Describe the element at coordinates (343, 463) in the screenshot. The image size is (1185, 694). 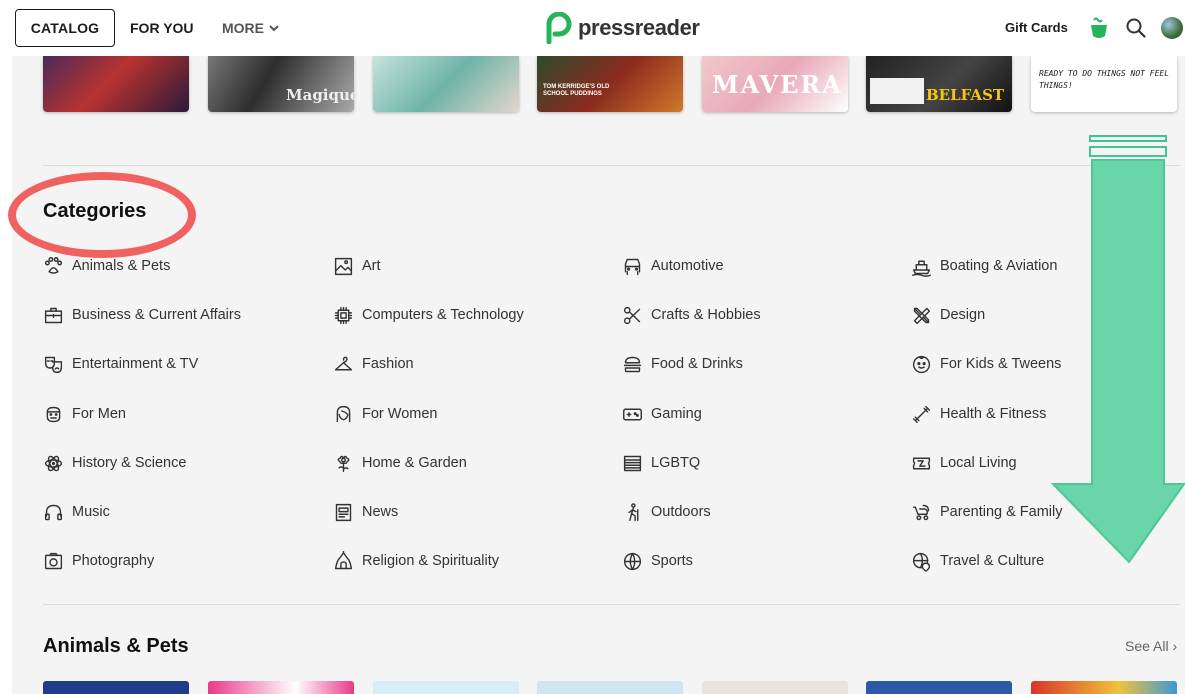
I see `flower-icon` at that location.